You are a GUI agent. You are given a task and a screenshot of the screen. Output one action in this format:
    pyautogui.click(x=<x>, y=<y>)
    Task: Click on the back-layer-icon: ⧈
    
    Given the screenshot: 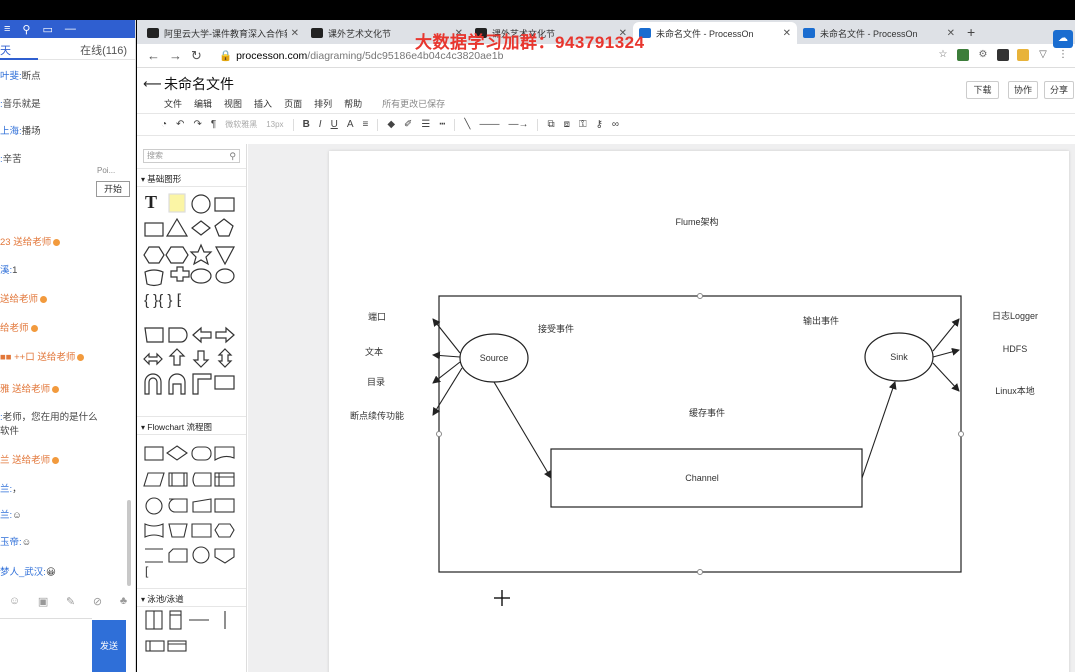 What is the action you would take?
    pyautogui.click(x=567, y=124)
    